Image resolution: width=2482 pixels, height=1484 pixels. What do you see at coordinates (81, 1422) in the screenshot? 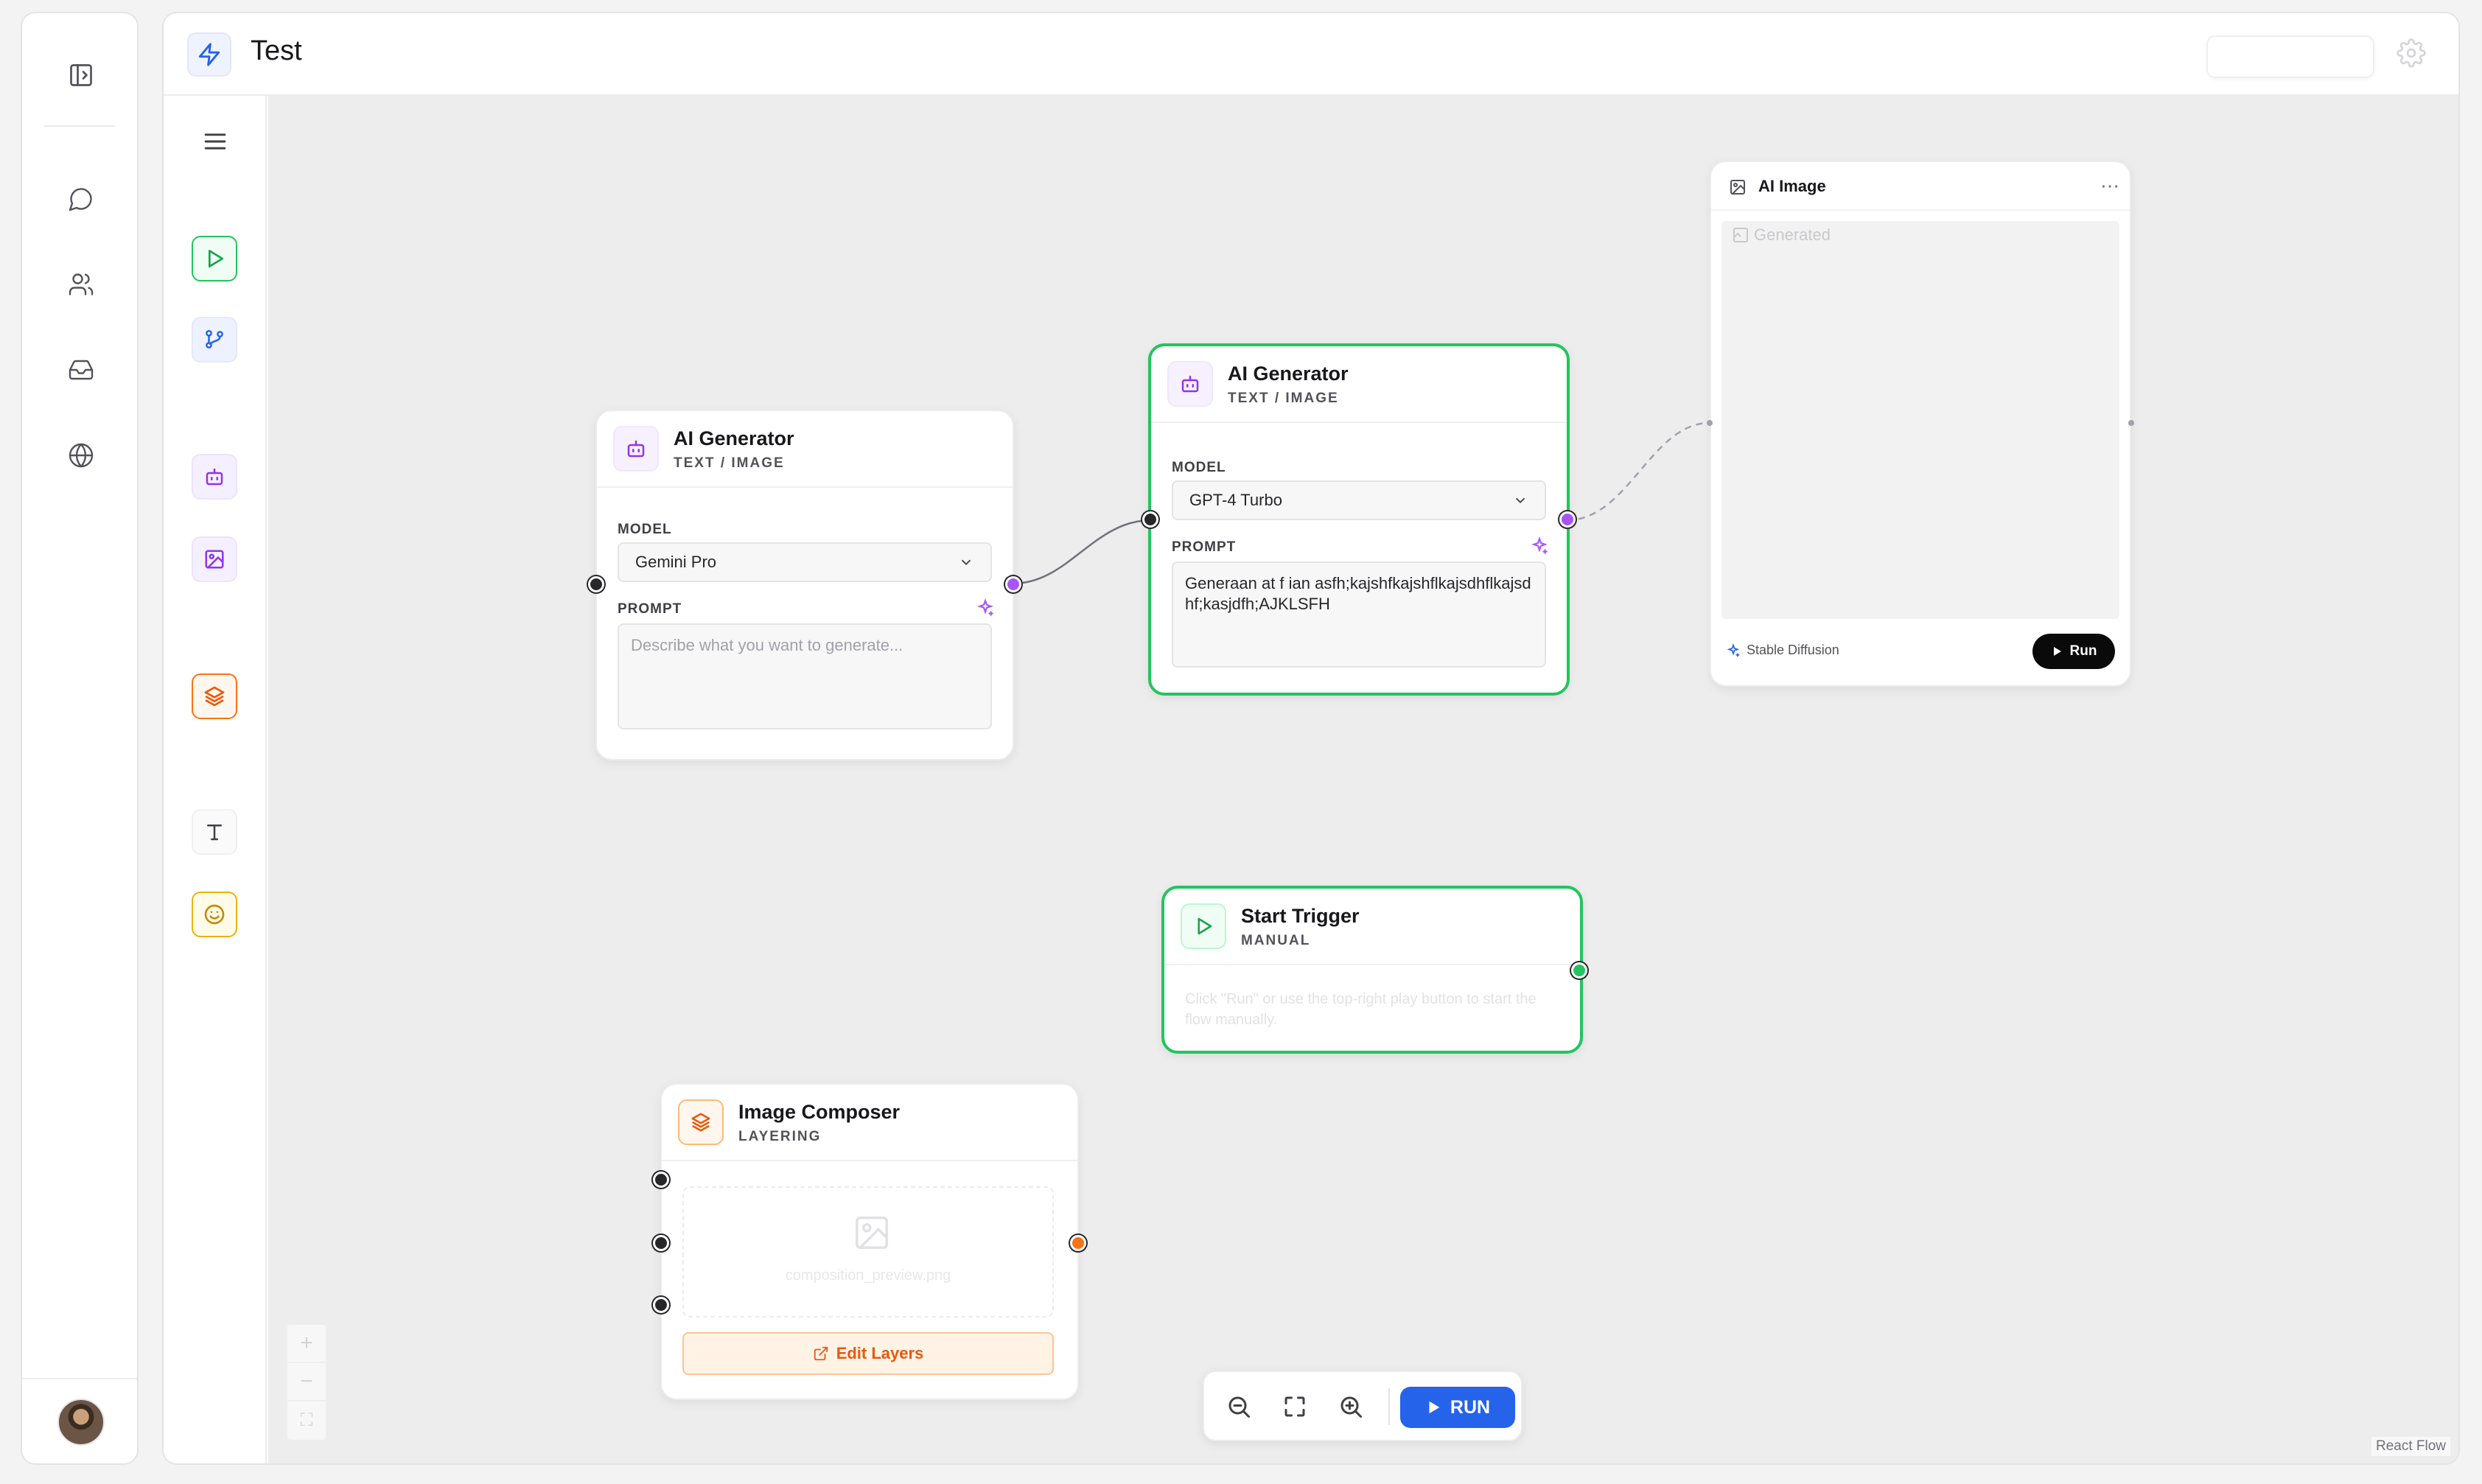
I see `user-avatar` at bounding box center [81, 1422].